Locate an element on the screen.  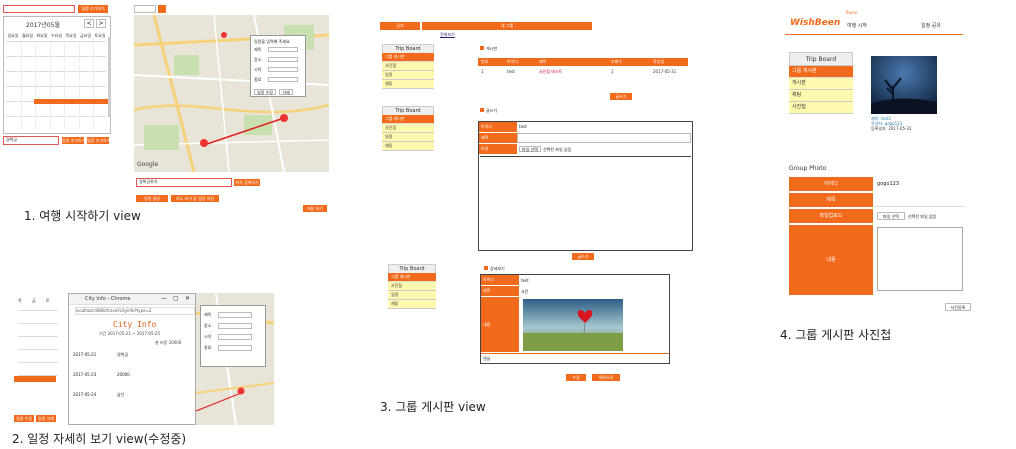
board3-sidebar-item: 일정 is located at coordinates (412, 295).